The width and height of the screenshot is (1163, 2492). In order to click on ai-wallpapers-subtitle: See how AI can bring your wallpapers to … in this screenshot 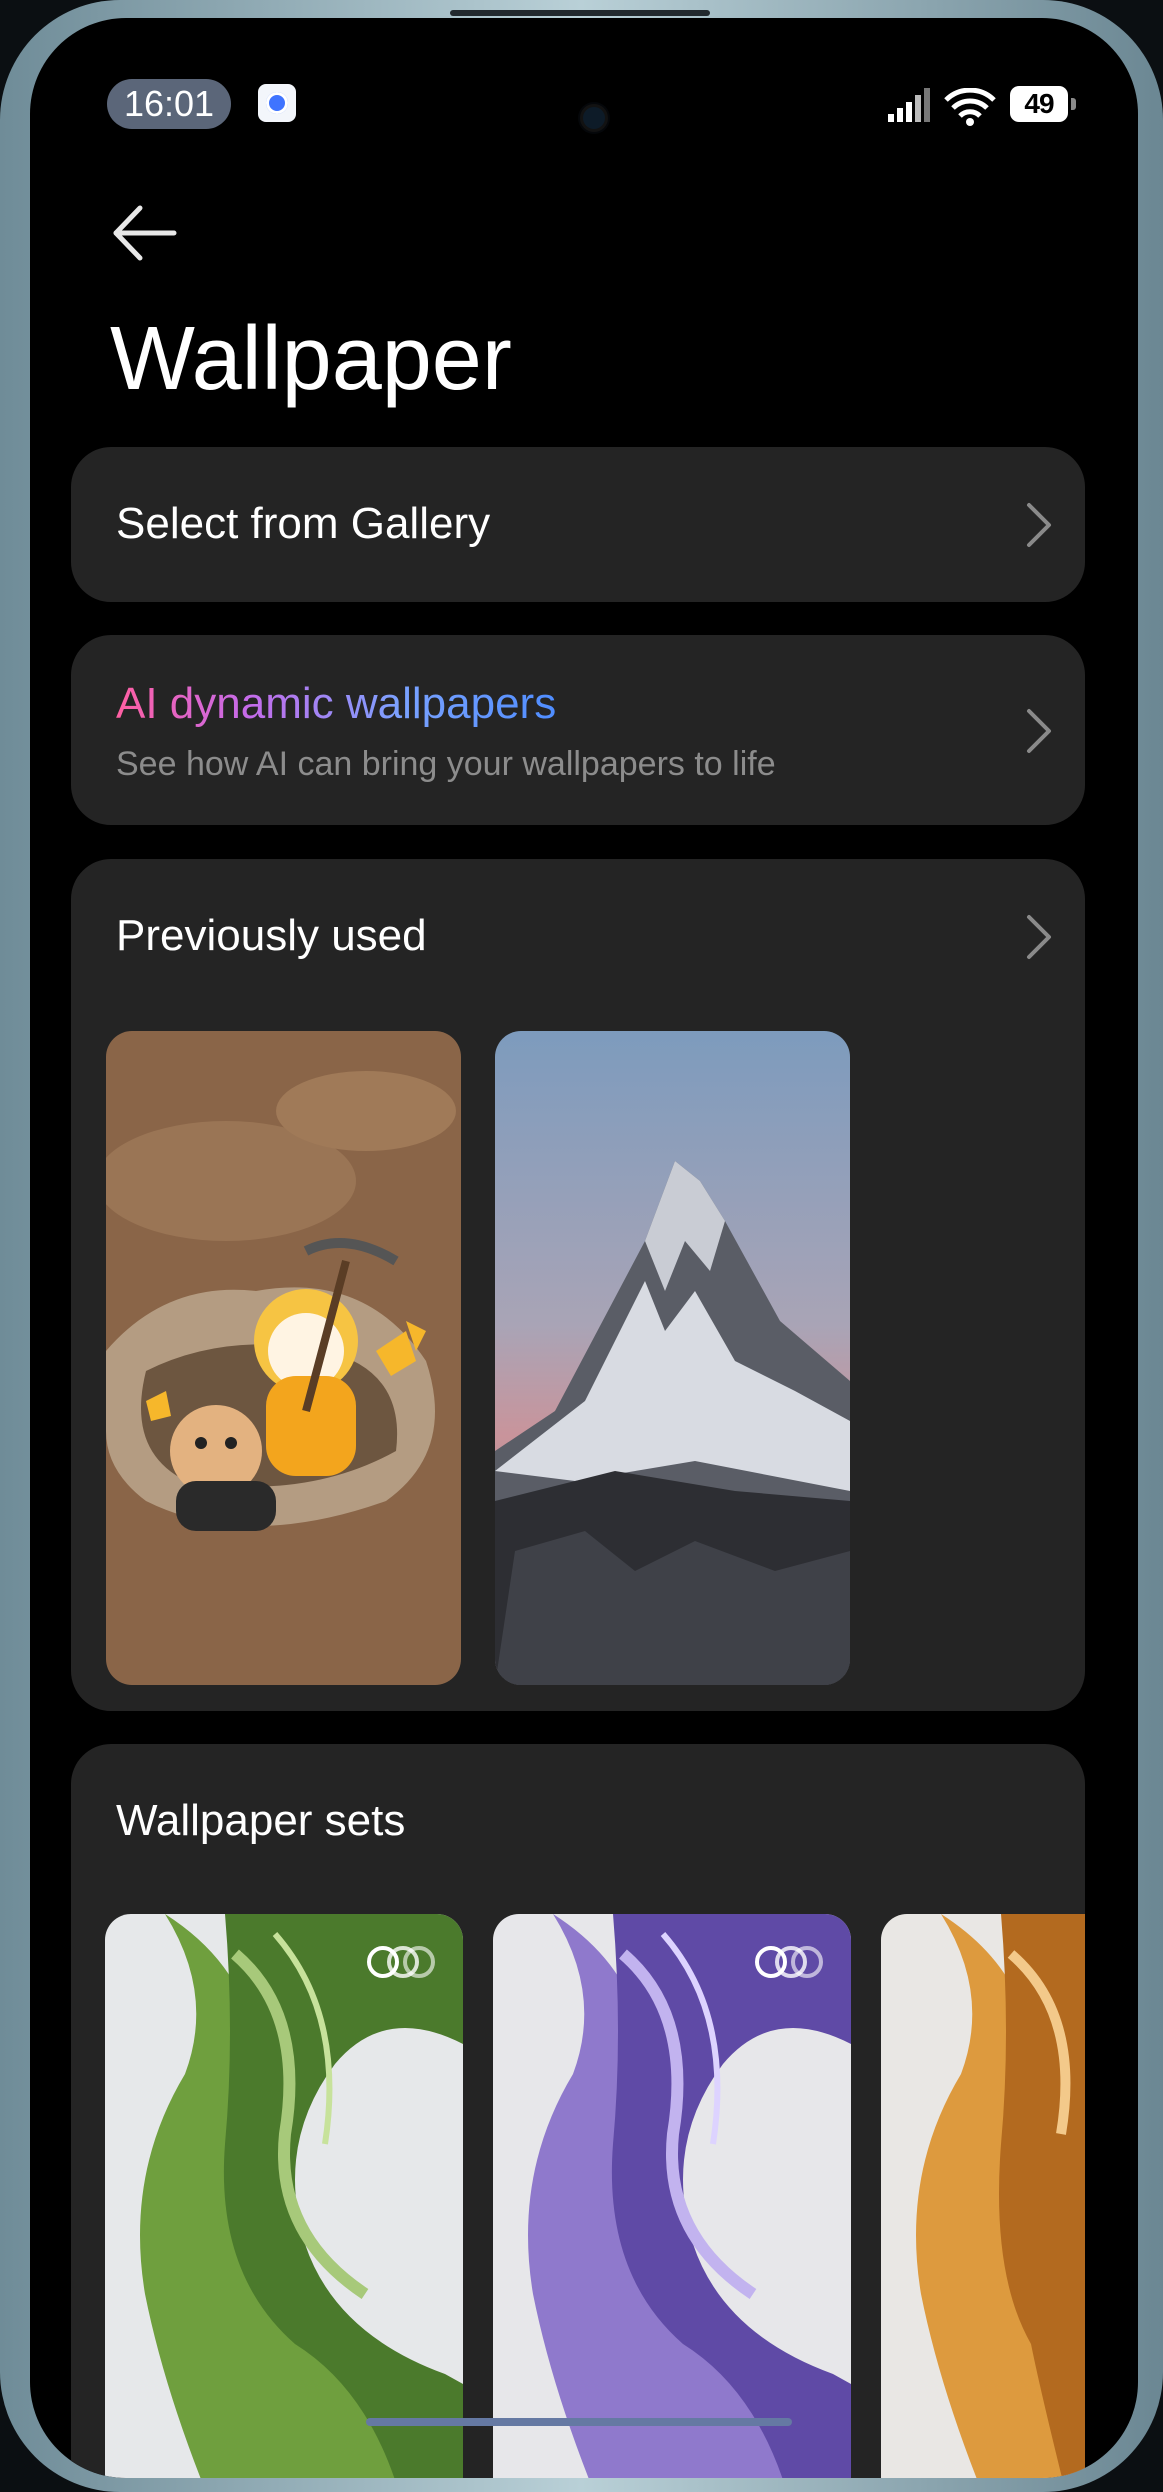, I will do `click(446, 764)`.